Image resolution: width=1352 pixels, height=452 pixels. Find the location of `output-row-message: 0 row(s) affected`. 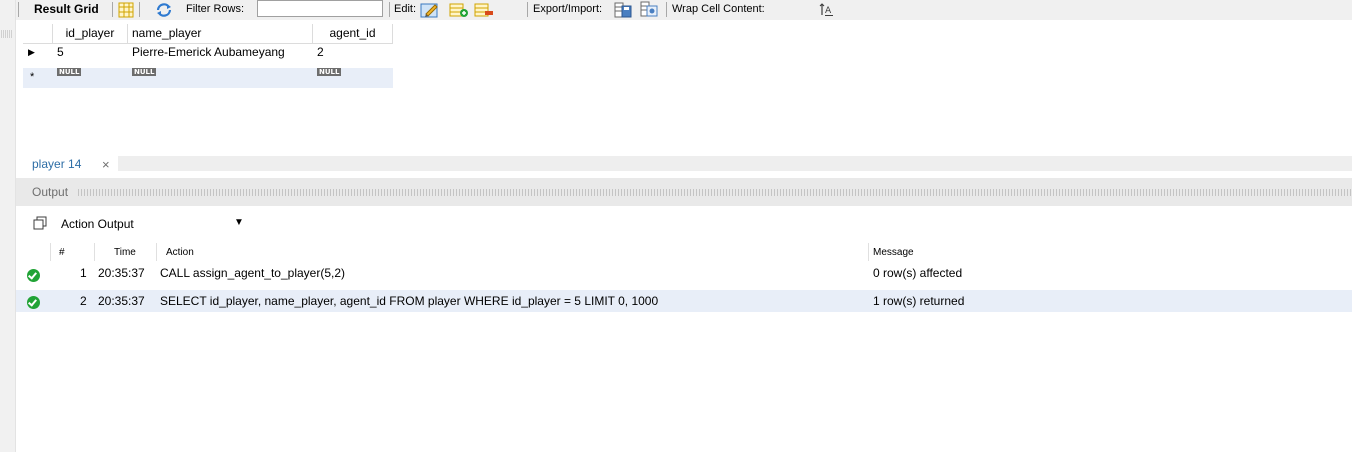

output-row-message: 0 row(s) affected is located at coordinates (918, 273).